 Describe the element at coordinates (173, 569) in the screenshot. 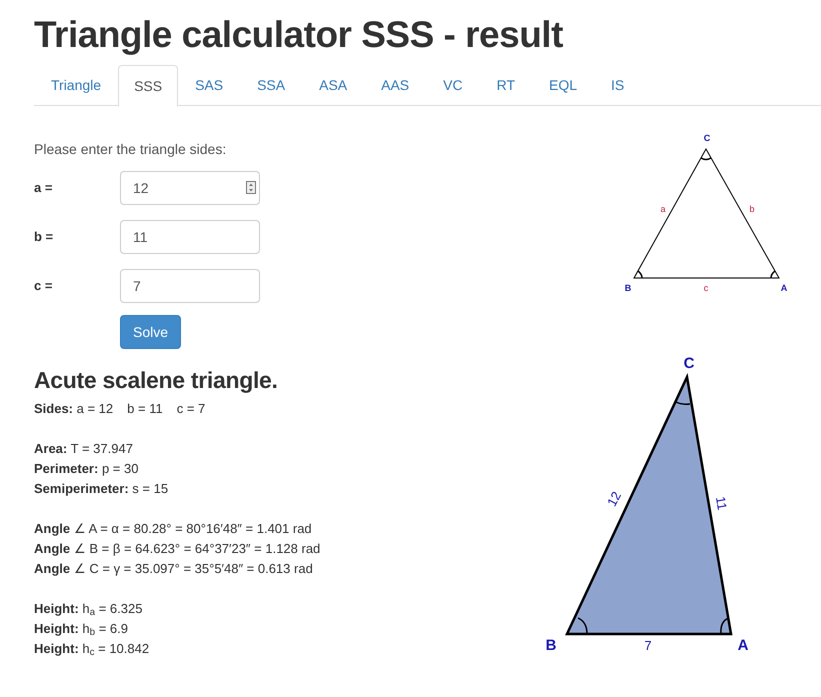

I see `result-line: Angle ∠ C = γ = 35.097° = 35°5′48″ = 0.613 rad` at that location.